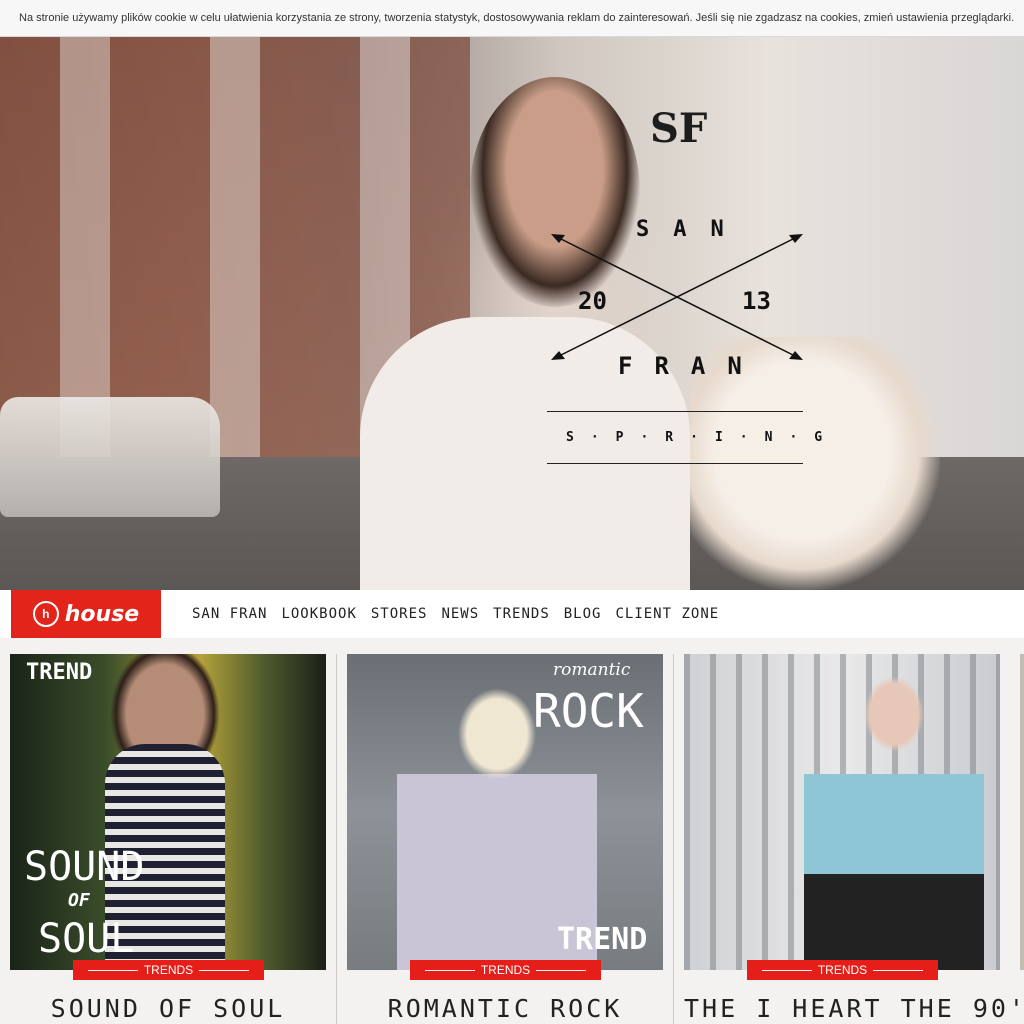 Image resolution: width=1024 pixels, height=1024 pixels. What do you see at coordinates (592, 301) in the screenshot?
I see `hero-year-left: 20` at bounding box center [592, 301].